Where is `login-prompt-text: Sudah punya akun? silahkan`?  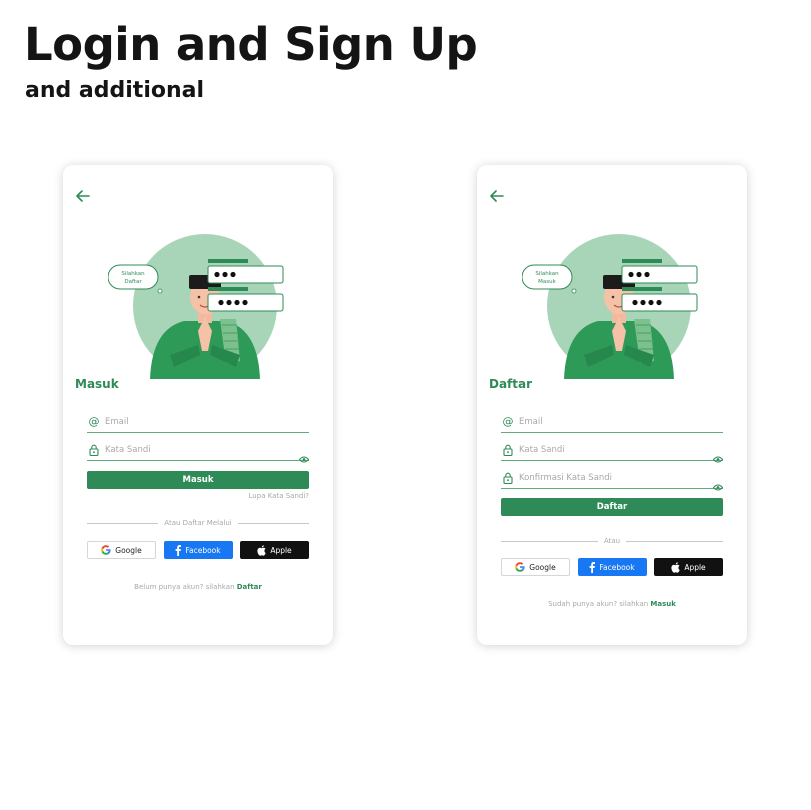
login-prompt-text: Sudah punya akun? silahkan is located at coordinates (598, 604).